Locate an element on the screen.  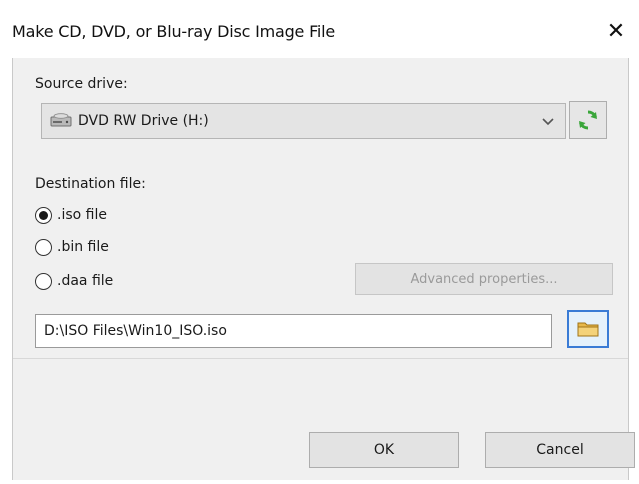
folder-icon is located at coordinates (588, 329).